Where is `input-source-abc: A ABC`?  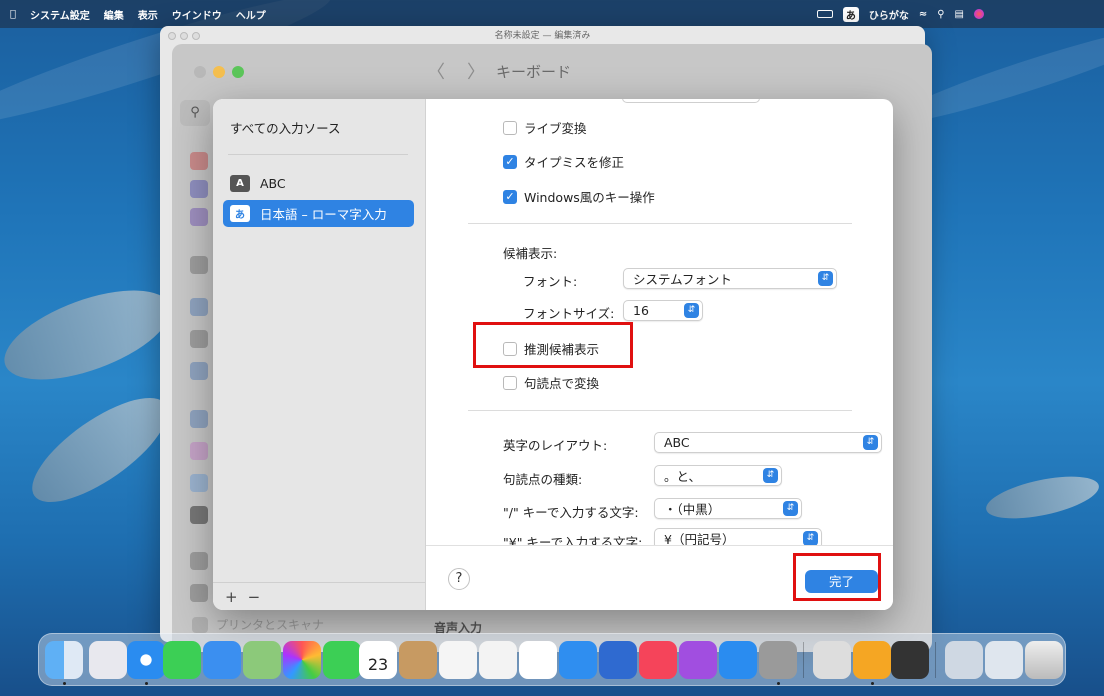 input-source-abc: A ABC is located at coordinates (318, 183).